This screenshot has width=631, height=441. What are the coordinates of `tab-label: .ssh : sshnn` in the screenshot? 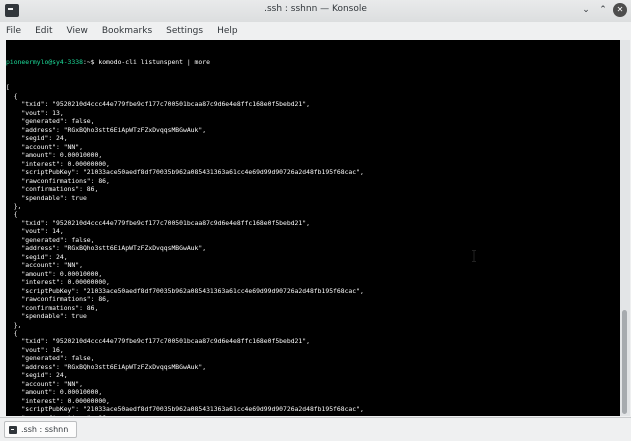 It's located at (45, 429).